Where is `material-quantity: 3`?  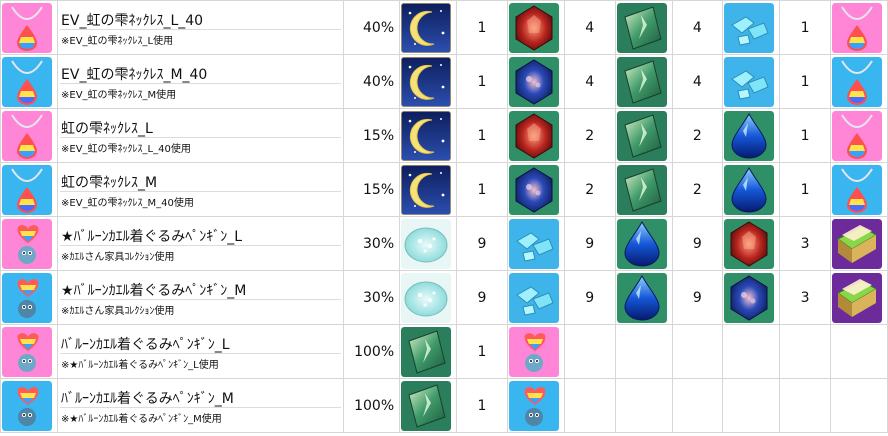
material-quantity: 3 is located at coordinates (805, 243).